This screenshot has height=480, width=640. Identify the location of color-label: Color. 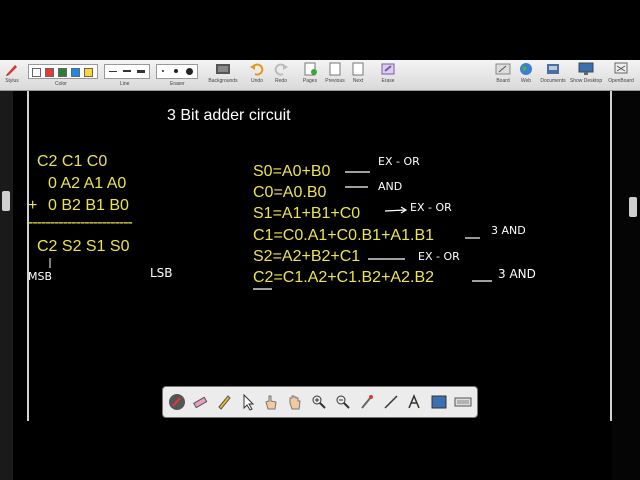
(61, 84).